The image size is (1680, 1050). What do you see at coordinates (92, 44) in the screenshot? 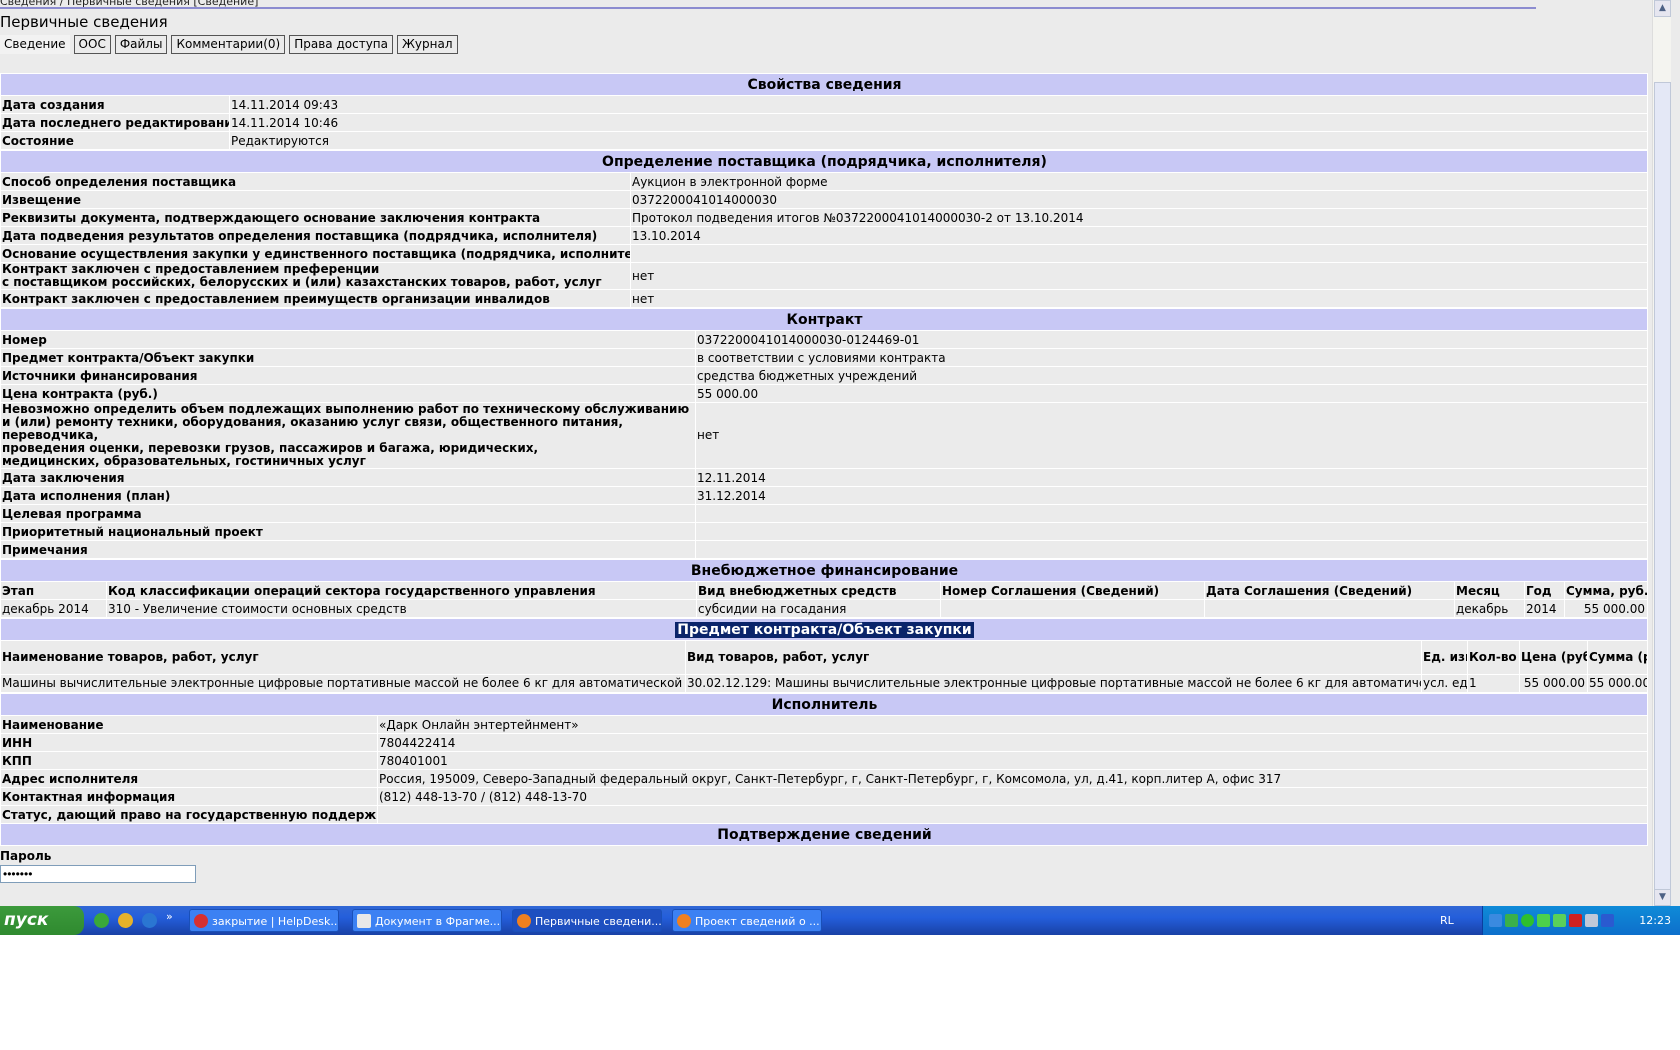
I see `tab-oos: ООС` at bounding box center [92, 44].